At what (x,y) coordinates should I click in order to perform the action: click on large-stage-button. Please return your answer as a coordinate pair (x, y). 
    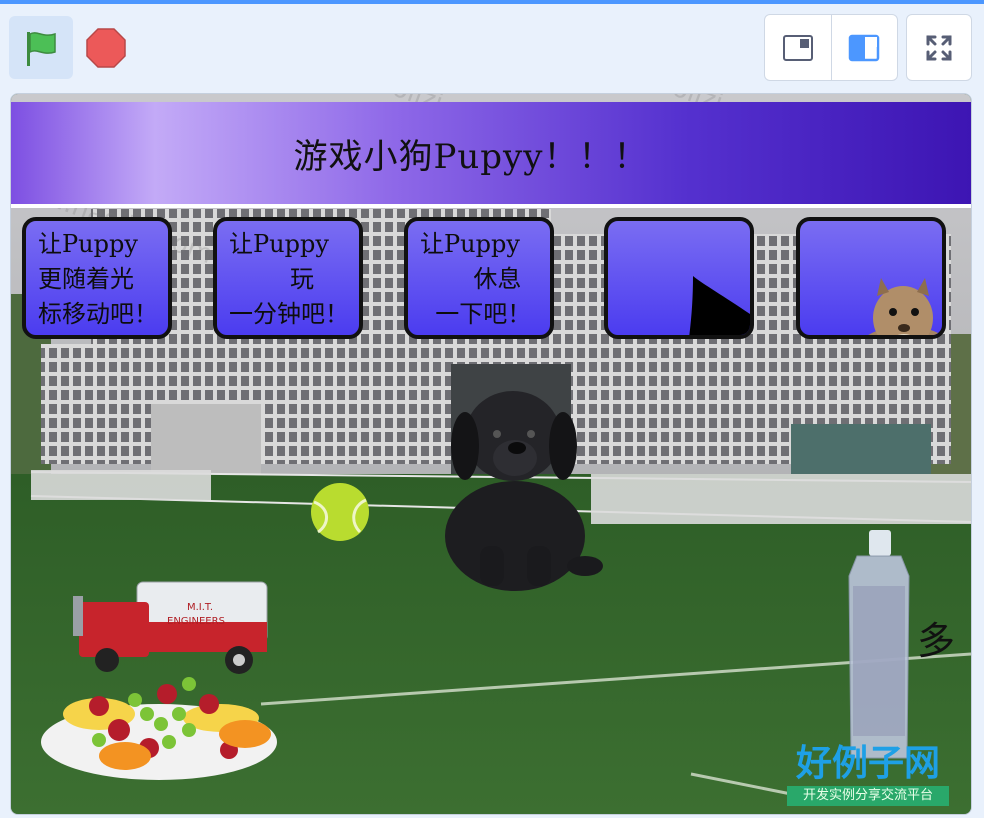
    Looking at the image, I should click on (864, 47).